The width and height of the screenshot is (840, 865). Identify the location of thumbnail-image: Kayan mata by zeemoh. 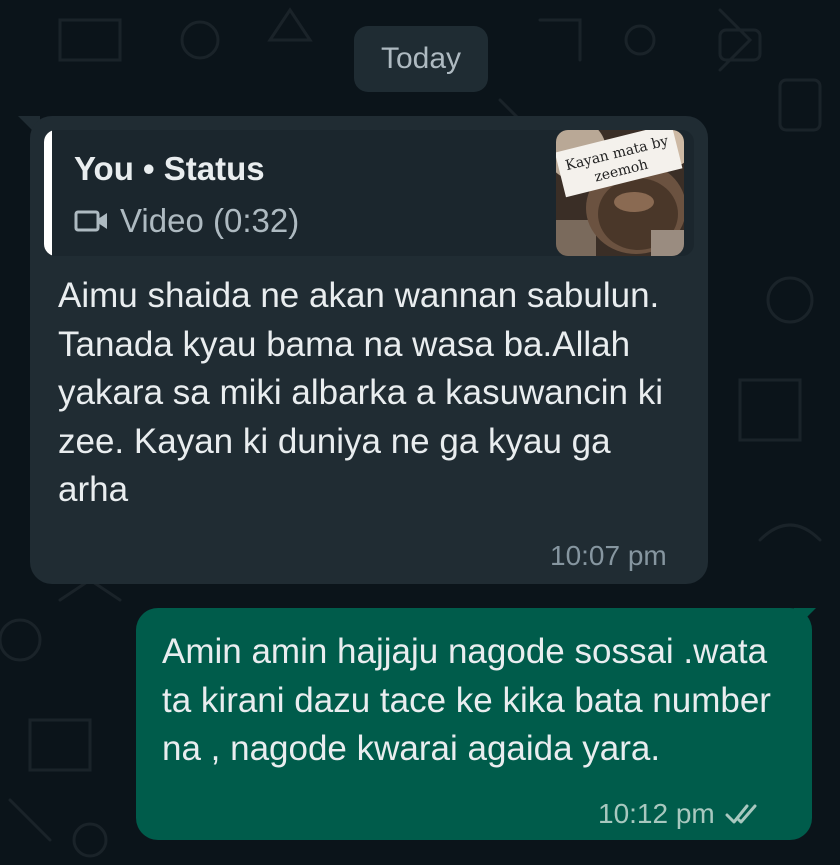
(620, 193).